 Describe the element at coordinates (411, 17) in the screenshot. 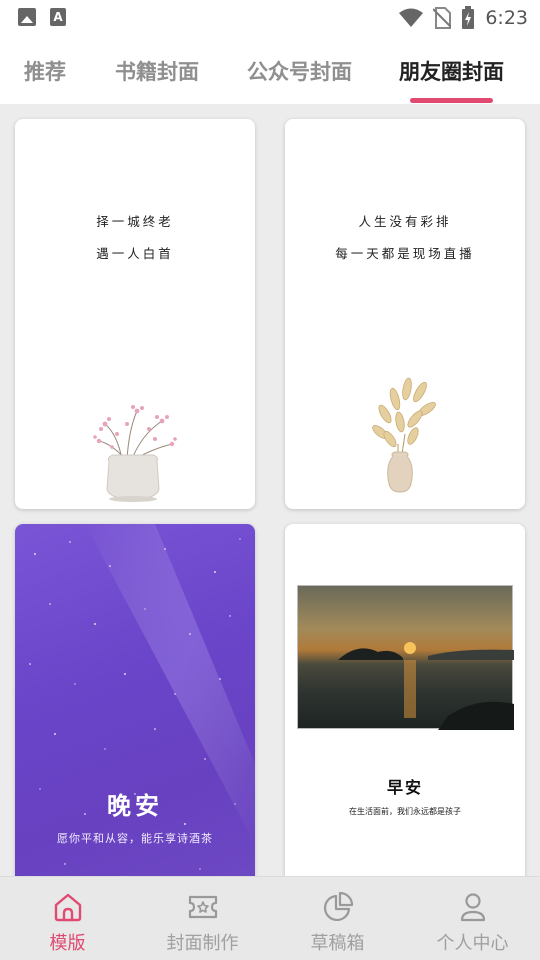

I see `wifi-icon` at that location.